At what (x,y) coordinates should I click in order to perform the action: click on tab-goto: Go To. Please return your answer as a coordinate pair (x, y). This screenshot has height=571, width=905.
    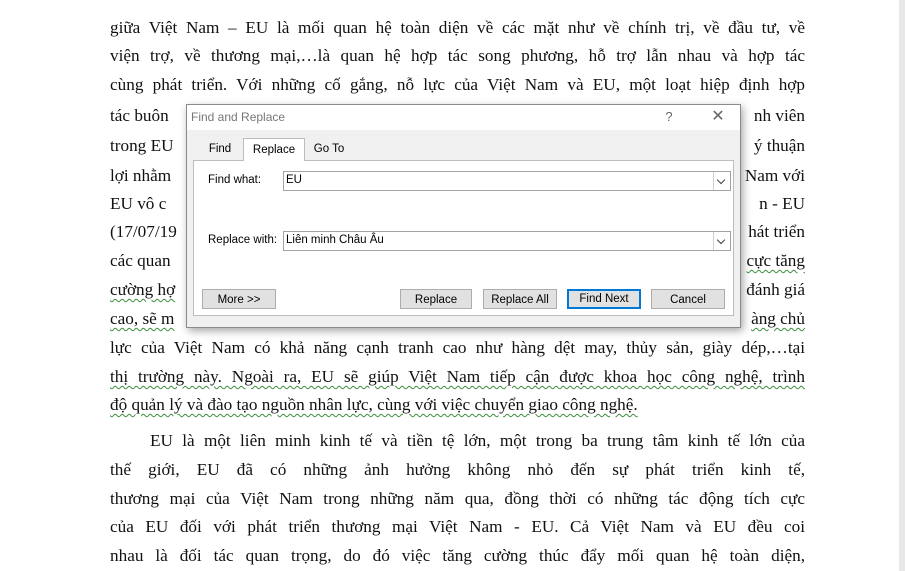
    Looking at the image, I should click on (329, 149).